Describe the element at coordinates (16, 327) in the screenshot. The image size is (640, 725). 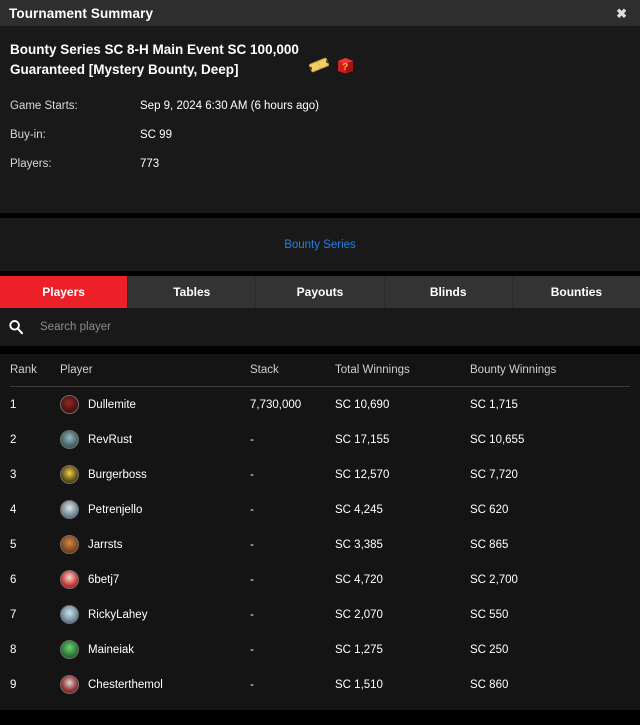
I see `search-icon` at that location.